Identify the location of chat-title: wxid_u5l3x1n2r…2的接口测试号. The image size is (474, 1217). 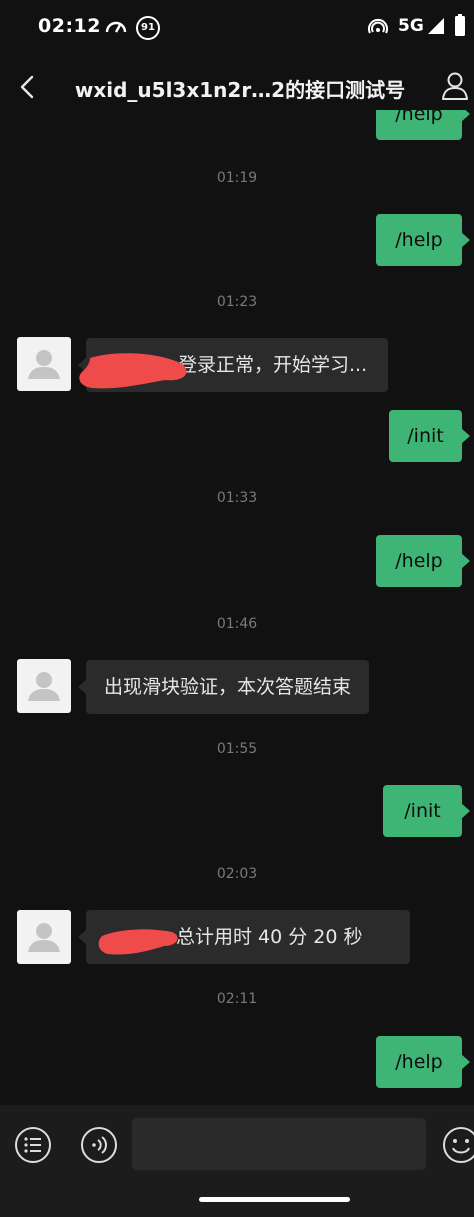
(240, 90).